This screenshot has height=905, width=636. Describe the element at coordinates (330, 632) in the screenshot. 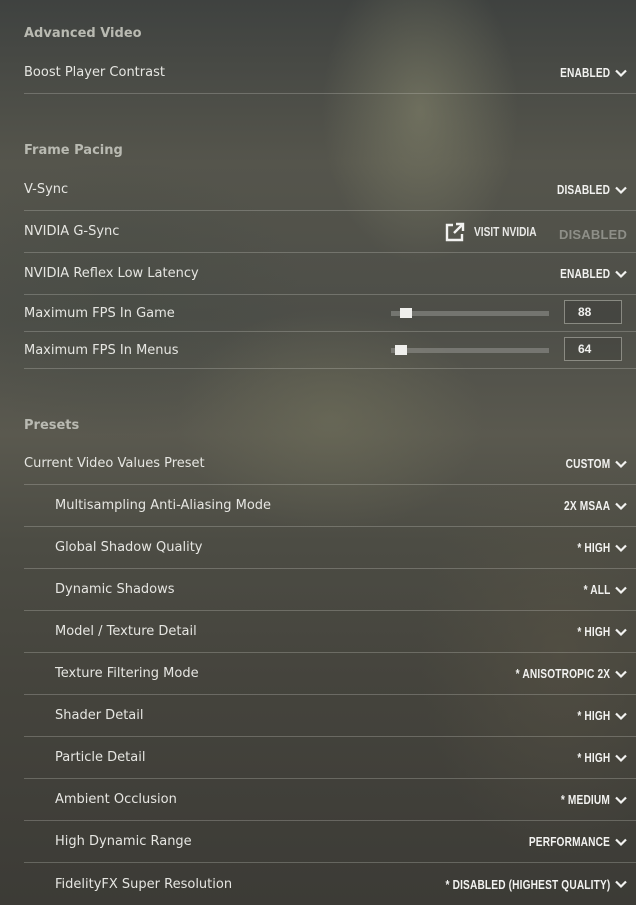

I see `setting-row-model-texture: Model / Texture Detail * HIGH` at that location.